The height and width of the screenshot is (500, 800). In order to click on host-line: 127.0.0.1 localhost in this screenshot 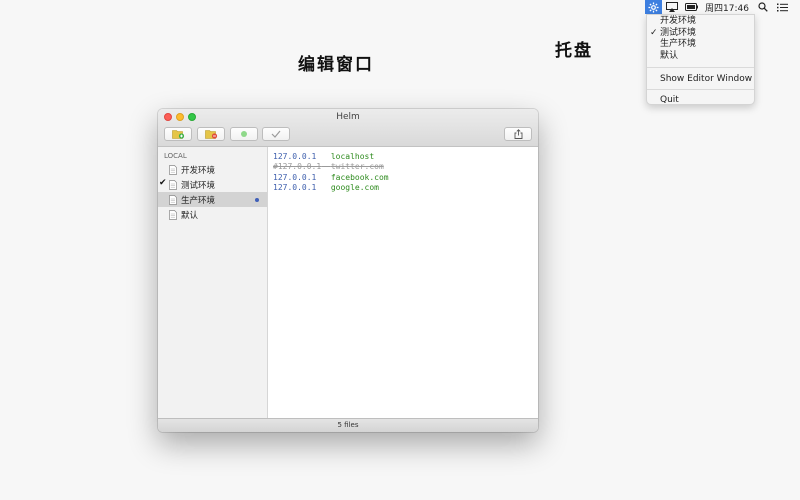, I will do `click(405, 157)`.